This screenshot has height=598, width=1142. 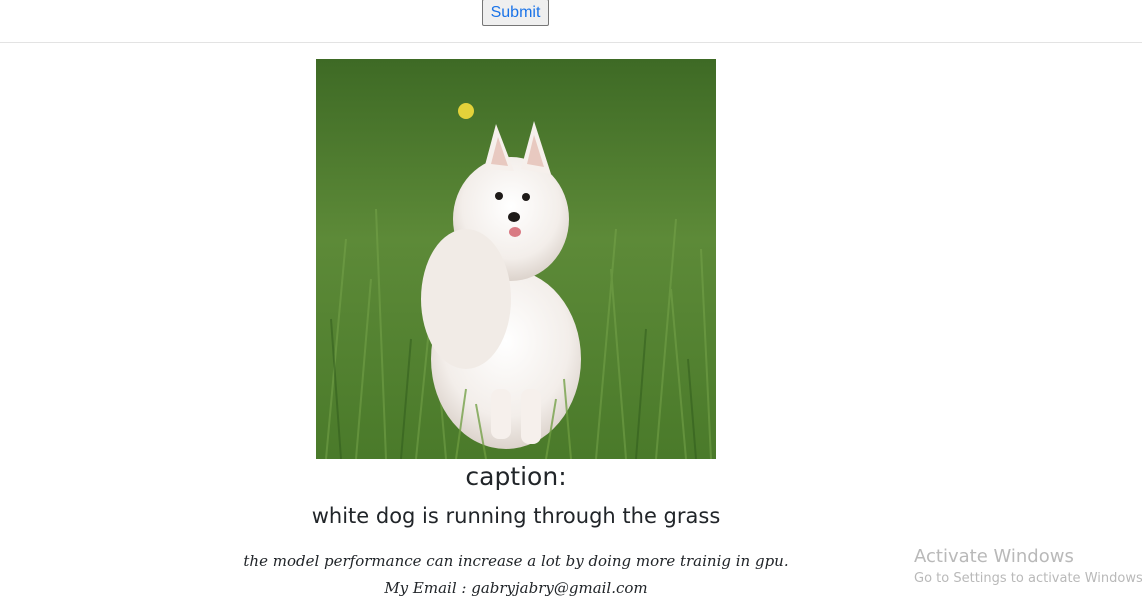 I want to click on watermark-title: Activate Windows, so click(x=994, y=556).